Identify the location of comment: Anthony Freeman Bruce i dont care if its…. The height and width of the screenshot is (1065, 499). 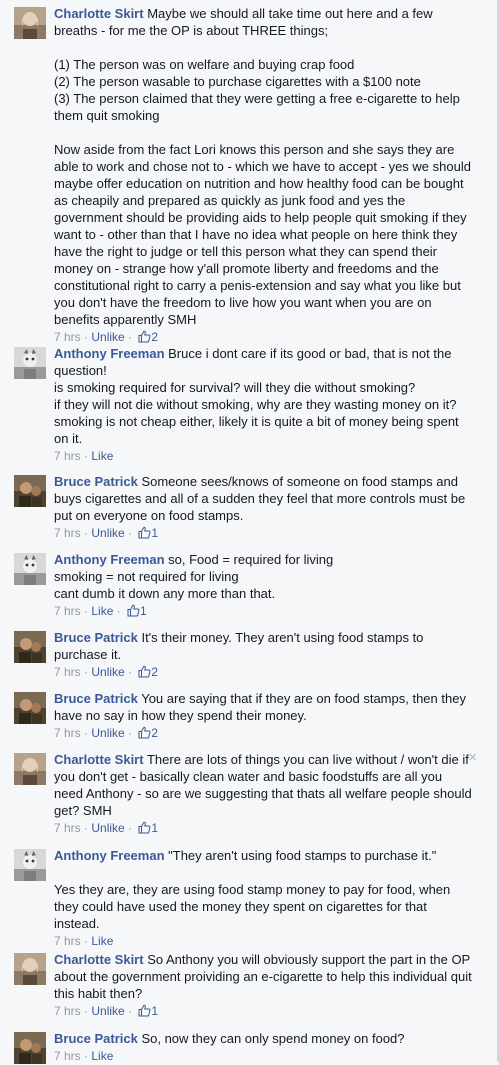
(244, 405).